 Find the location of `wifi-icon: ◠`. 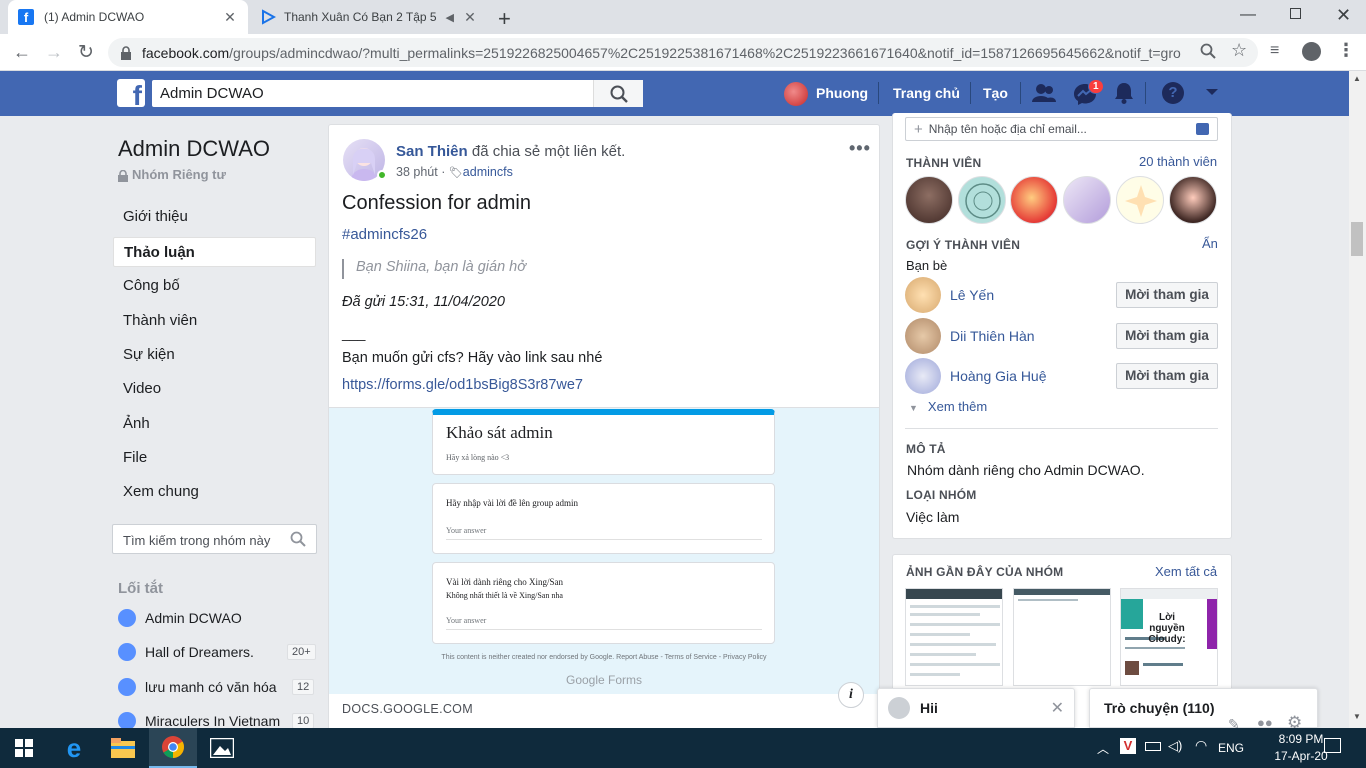

wifi-icon: ◠ is located at coordinates (1201, 745).